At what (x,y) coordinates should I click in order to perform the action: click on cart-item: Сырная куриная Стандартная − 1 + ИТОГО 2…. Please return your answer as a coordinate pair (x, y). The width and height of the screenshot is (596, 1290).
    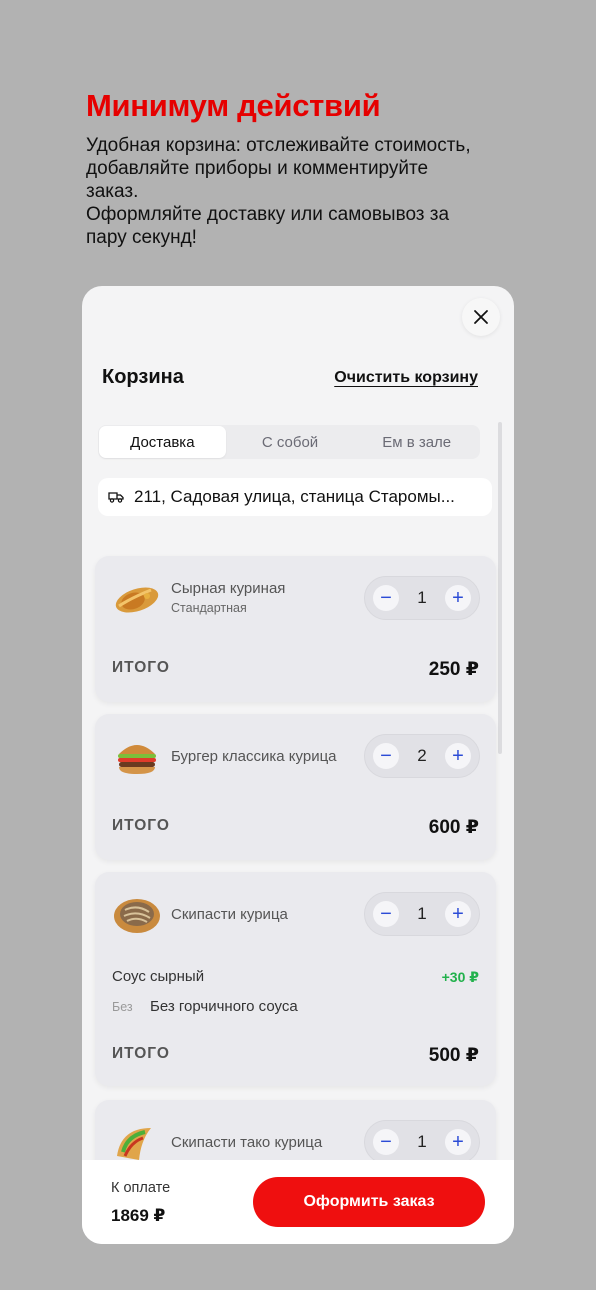
    Looking at the image, I should click on (295, 629).